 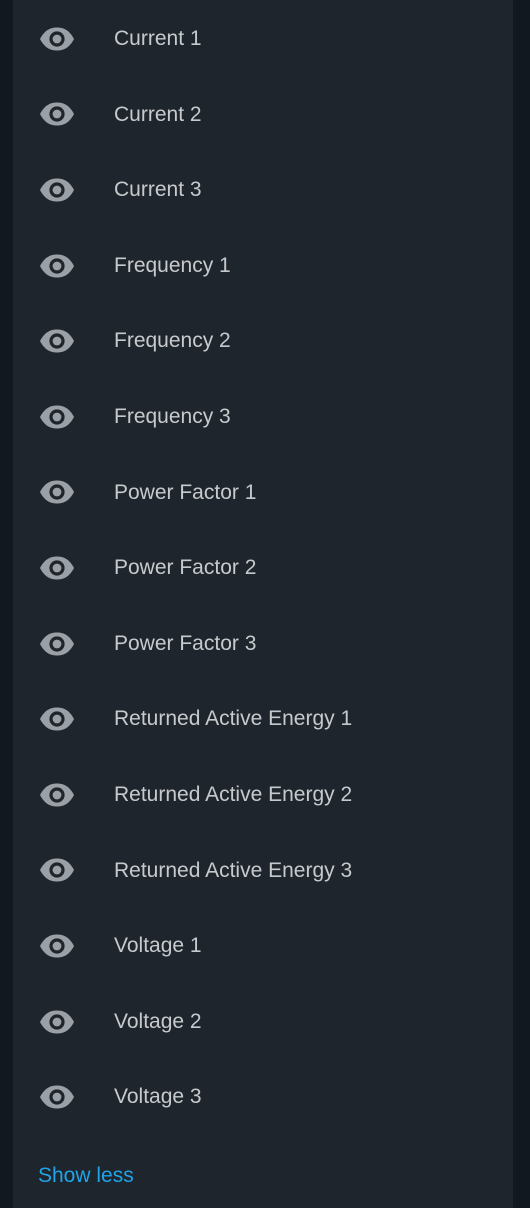 I want to click on entity-row-current-2: Current 2, so click(x=263, y=115).